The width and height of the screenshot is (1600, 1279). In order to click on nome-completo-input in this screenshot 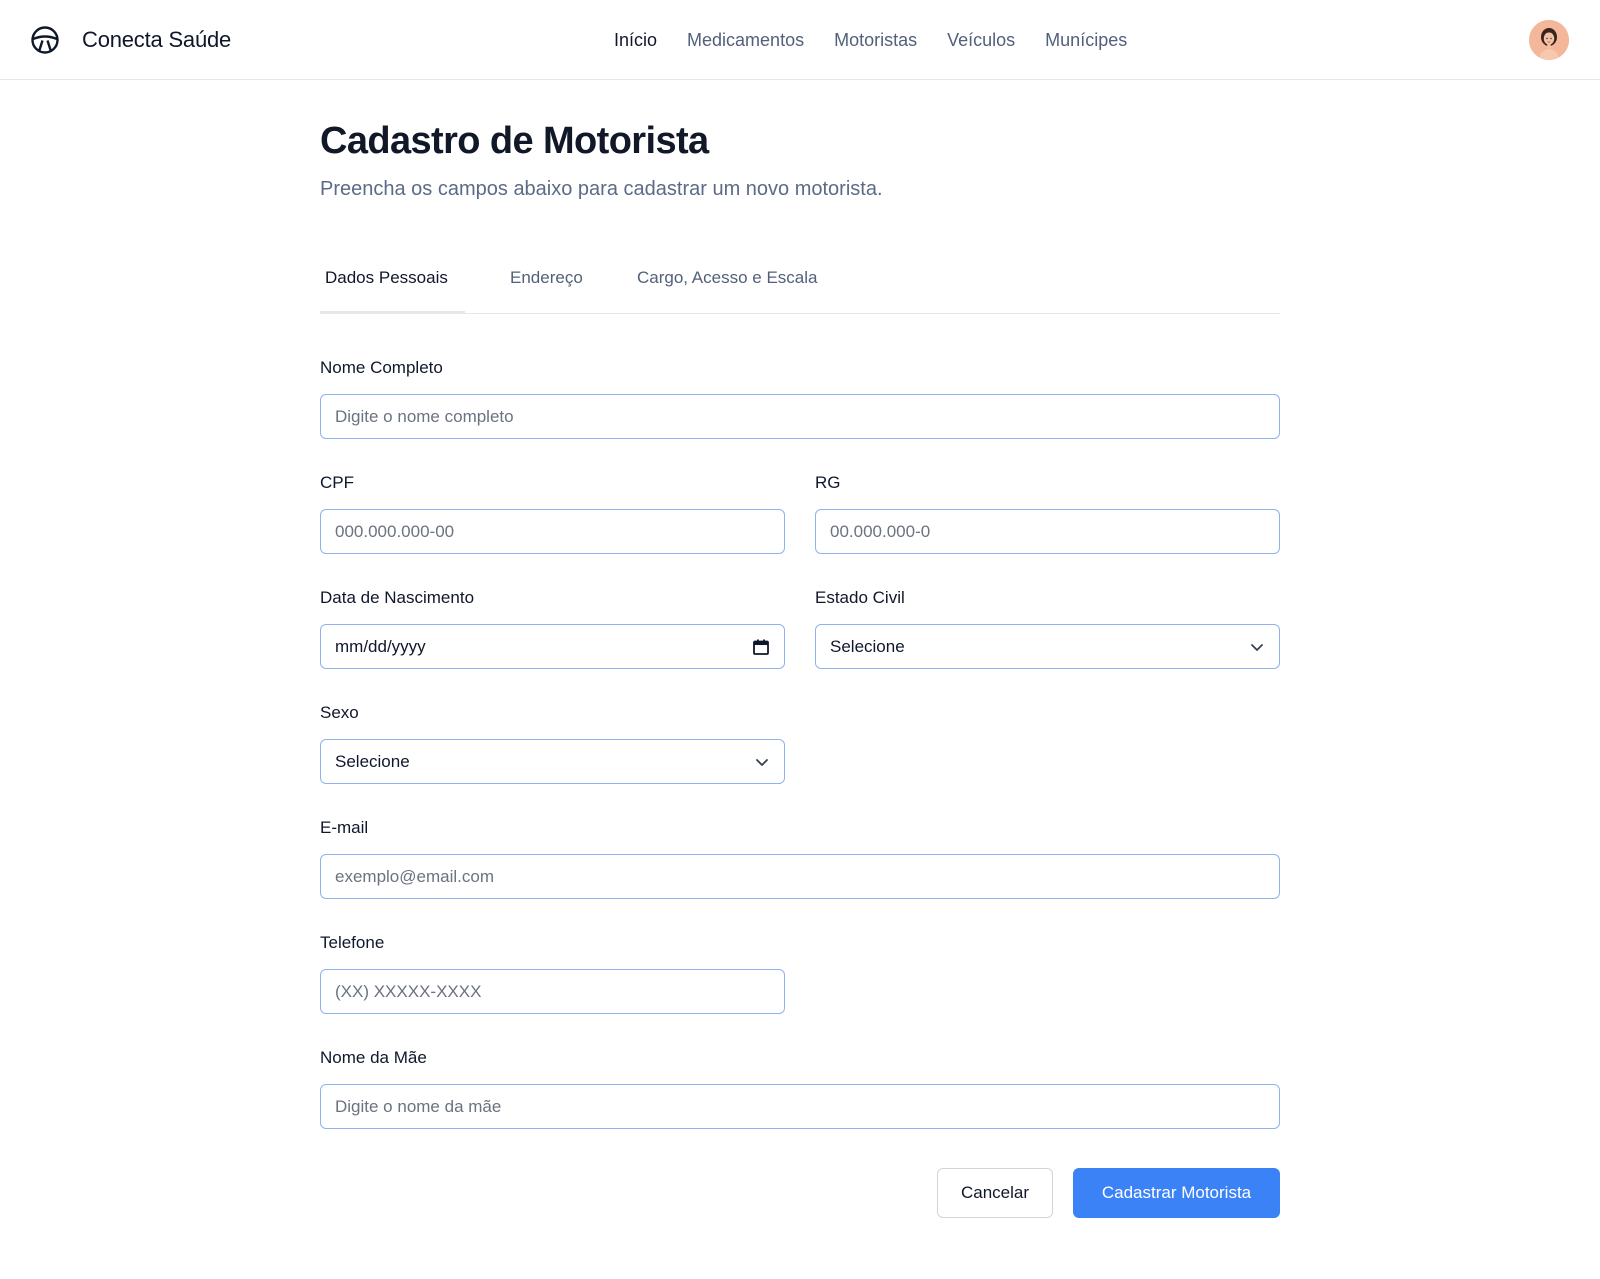, I will do `click(800, 416)`.